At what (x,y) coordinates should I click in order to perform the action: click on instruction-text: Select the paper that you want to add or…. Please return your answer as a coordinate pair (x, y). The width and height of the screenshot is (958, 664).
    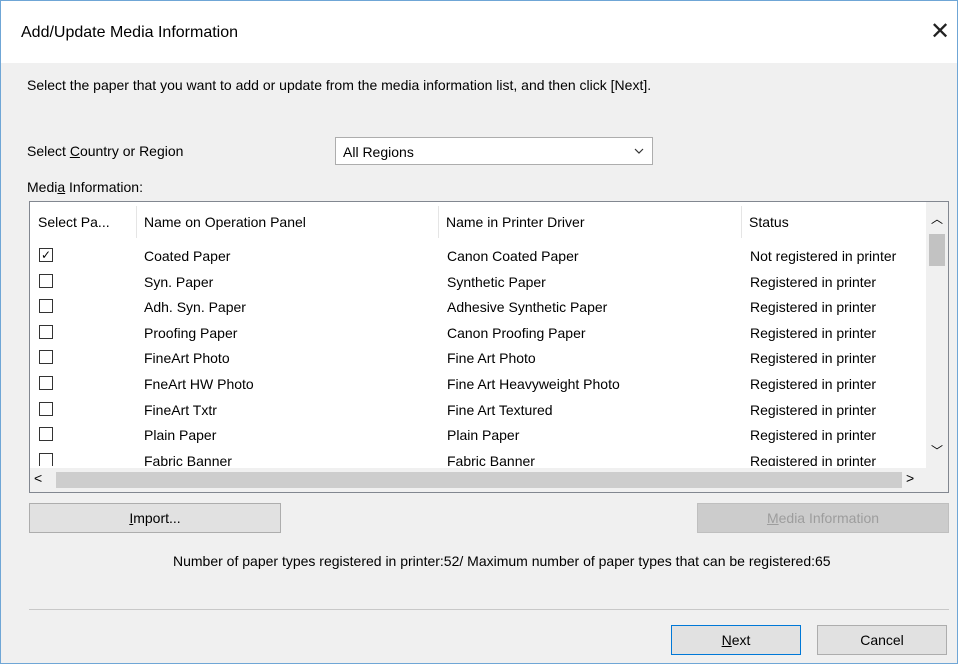
    Looking at the image, I should click on (339, 85).